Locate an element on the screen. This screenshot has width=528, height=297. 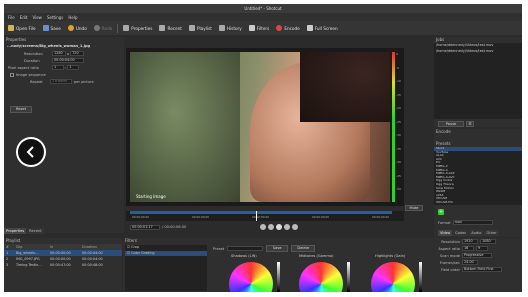
tab-audio: Audio is located at coordinates (476, 233).